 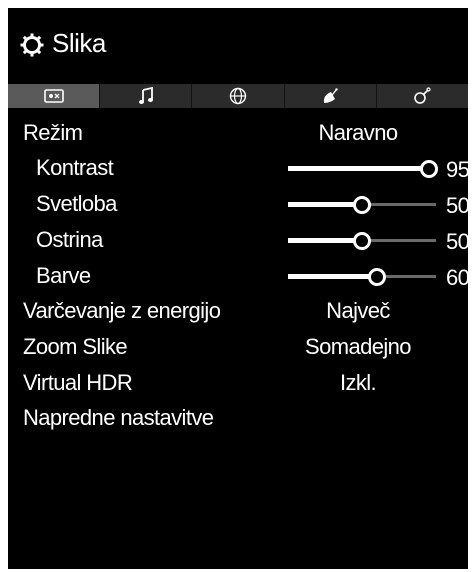 I want to click on barve-label: Barve, so click(x=63, y=275).